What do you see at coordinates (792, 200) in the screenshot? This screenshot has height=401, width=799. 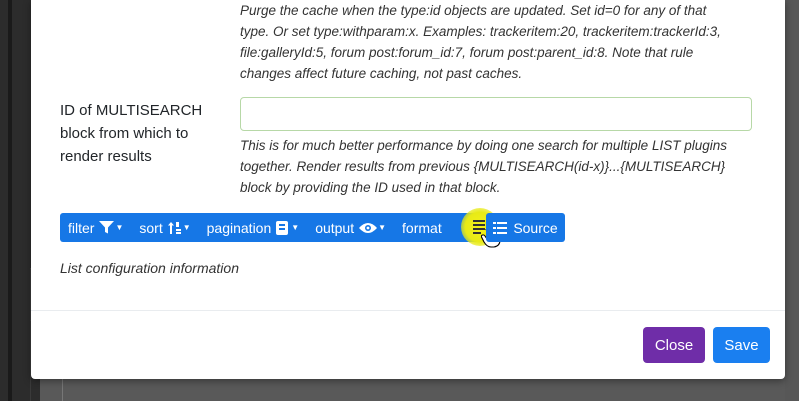 I see `backdrop-right` at bounding box center [792, 200].